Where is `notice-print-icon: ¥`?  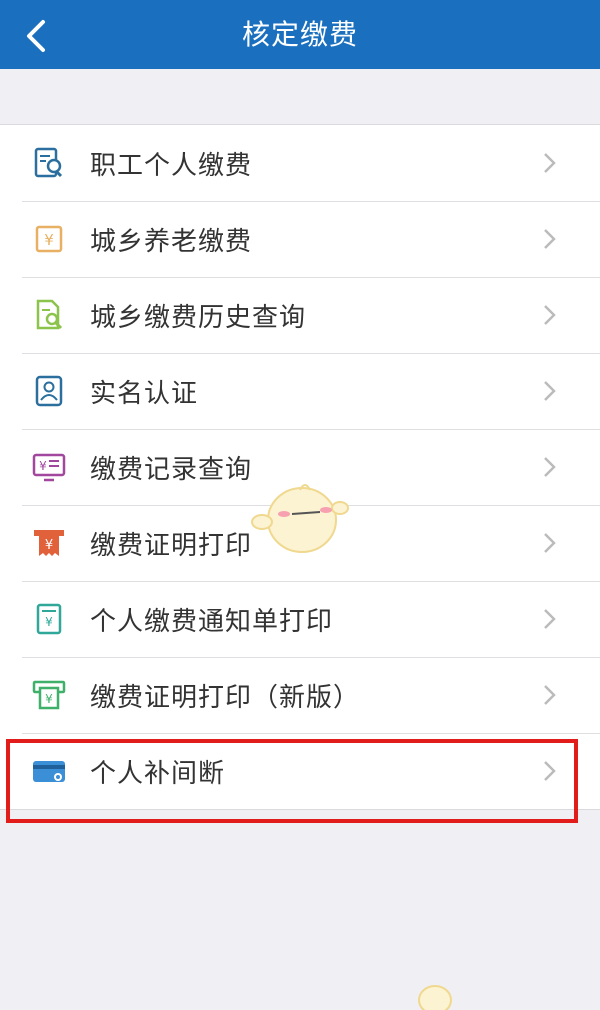 notice-print-icon: ¥ is located at coordinates (49, 619).